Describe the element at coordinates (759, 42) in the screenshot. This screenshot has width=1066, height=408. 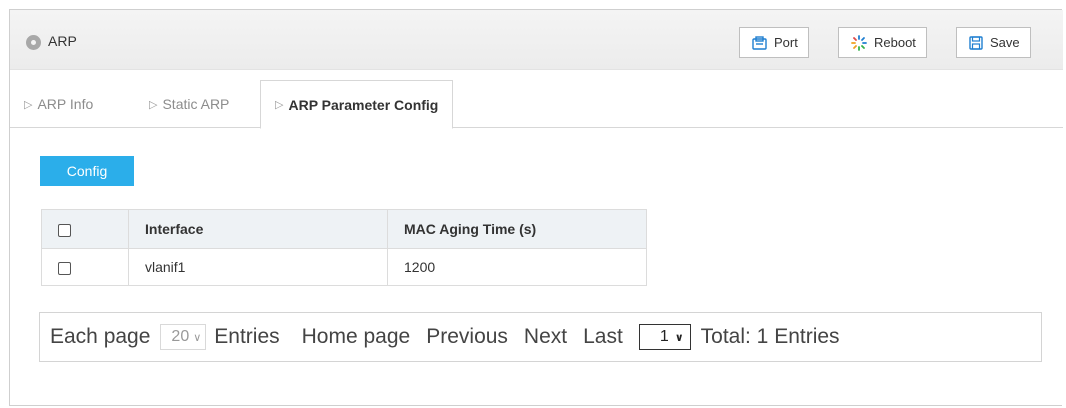
I see `port-icon` at that location.